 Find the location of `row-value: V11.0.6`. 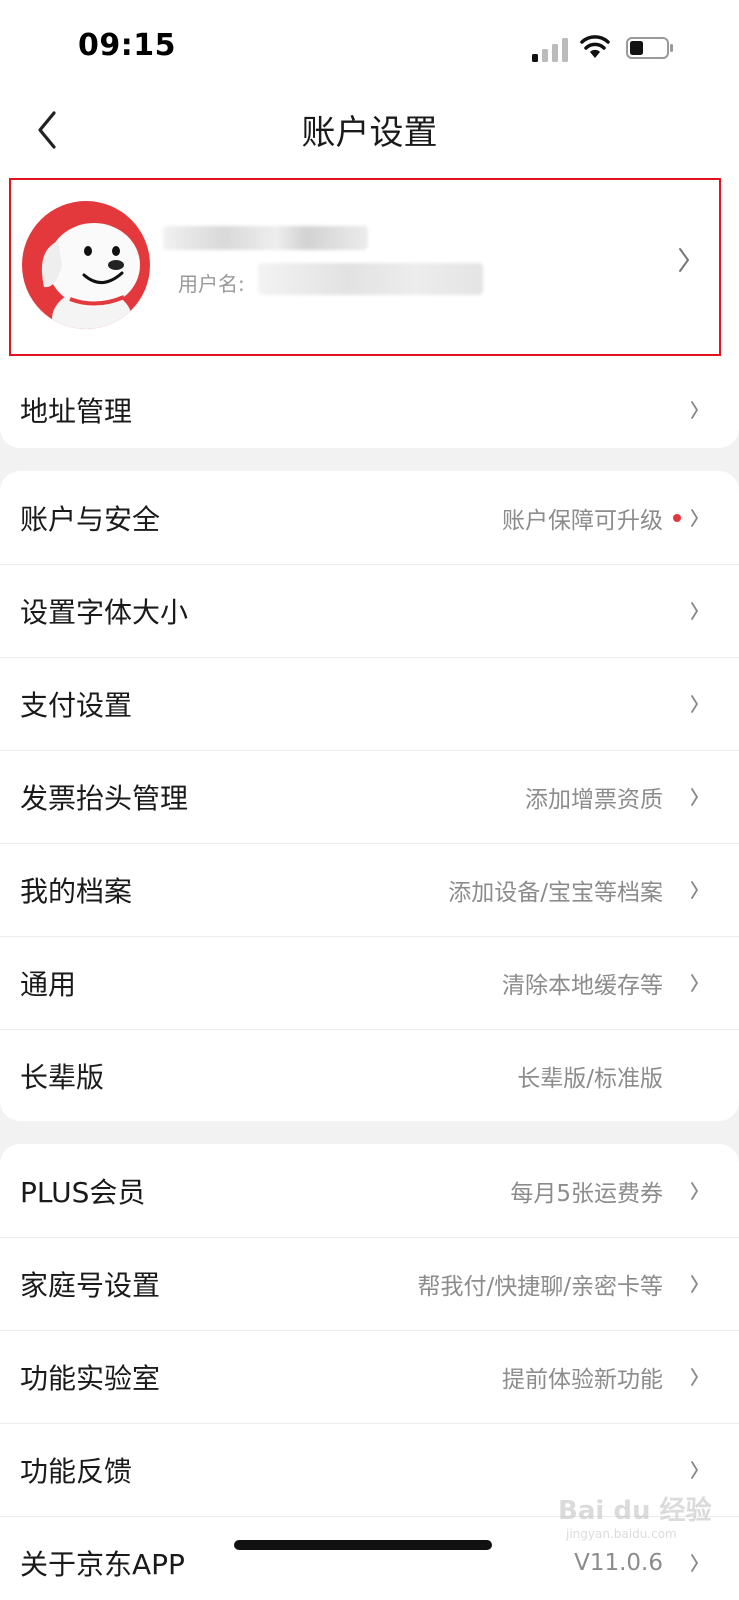

row-value: V11.0.6 is located at coordinates (618, 1562).